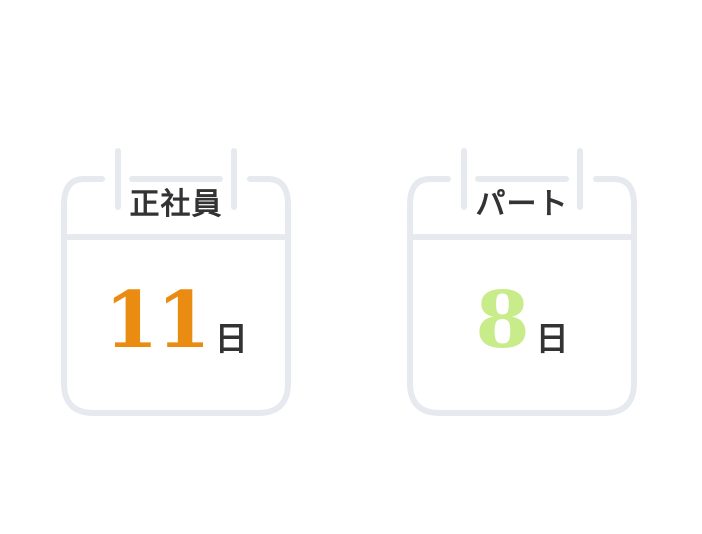 The height and width of the screenshot is (534, 702). What do you see at coordinates (522, 204) in the screenshot?
I see `calendar-label: パート` at bounding box center [522, 204].